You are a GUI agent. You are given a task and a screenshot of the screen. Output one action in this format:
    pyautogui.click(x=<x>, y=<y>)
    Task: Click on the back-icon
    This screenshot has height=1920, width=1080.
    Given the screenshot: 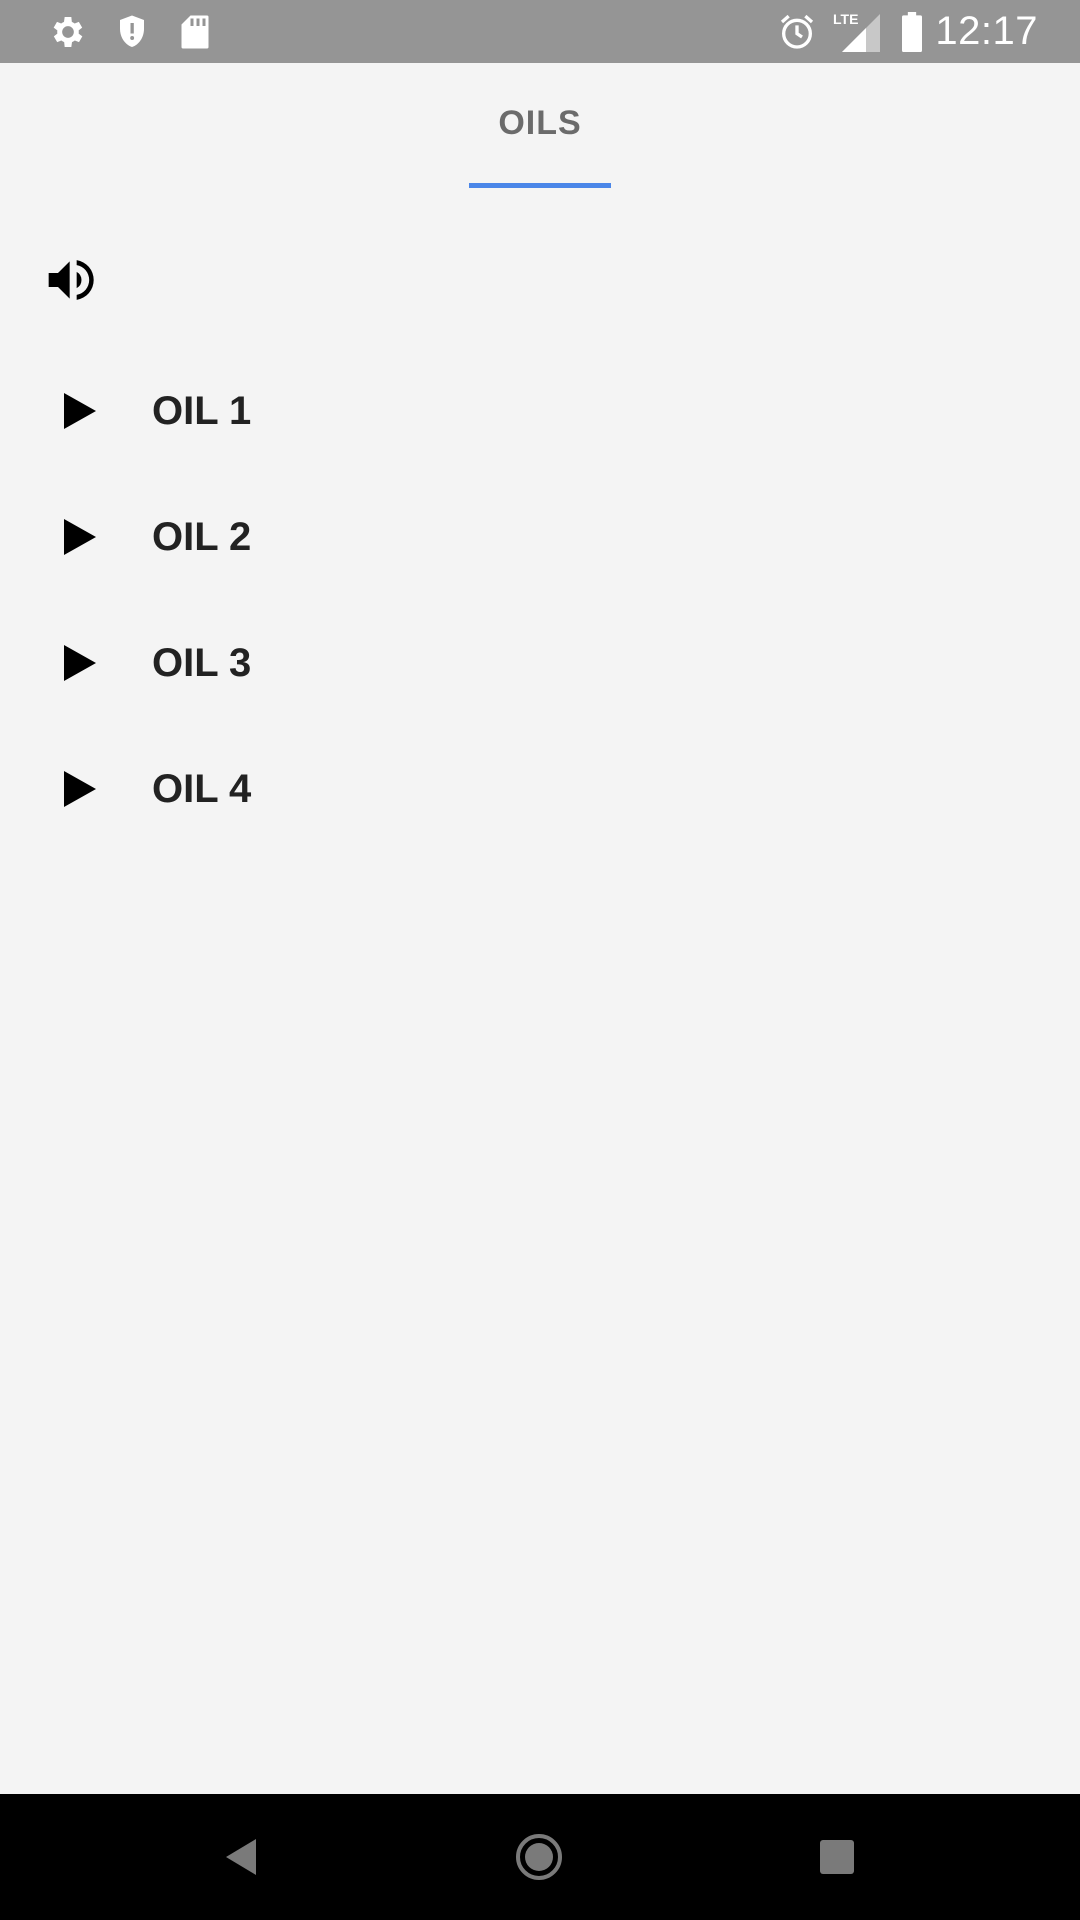 What is the action you would take?
    pyautogui.click(x=242, y=1857)
    